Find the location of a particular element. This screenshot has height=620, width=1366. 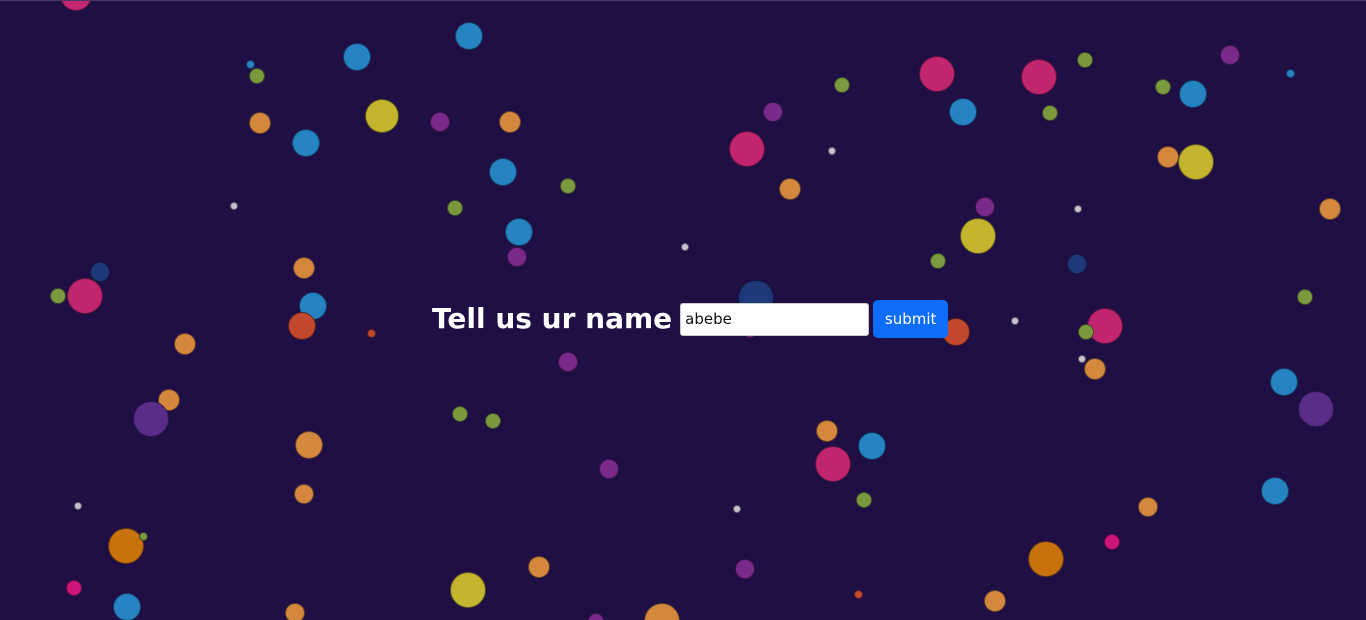

name-input is located at coordinates (775, 319).